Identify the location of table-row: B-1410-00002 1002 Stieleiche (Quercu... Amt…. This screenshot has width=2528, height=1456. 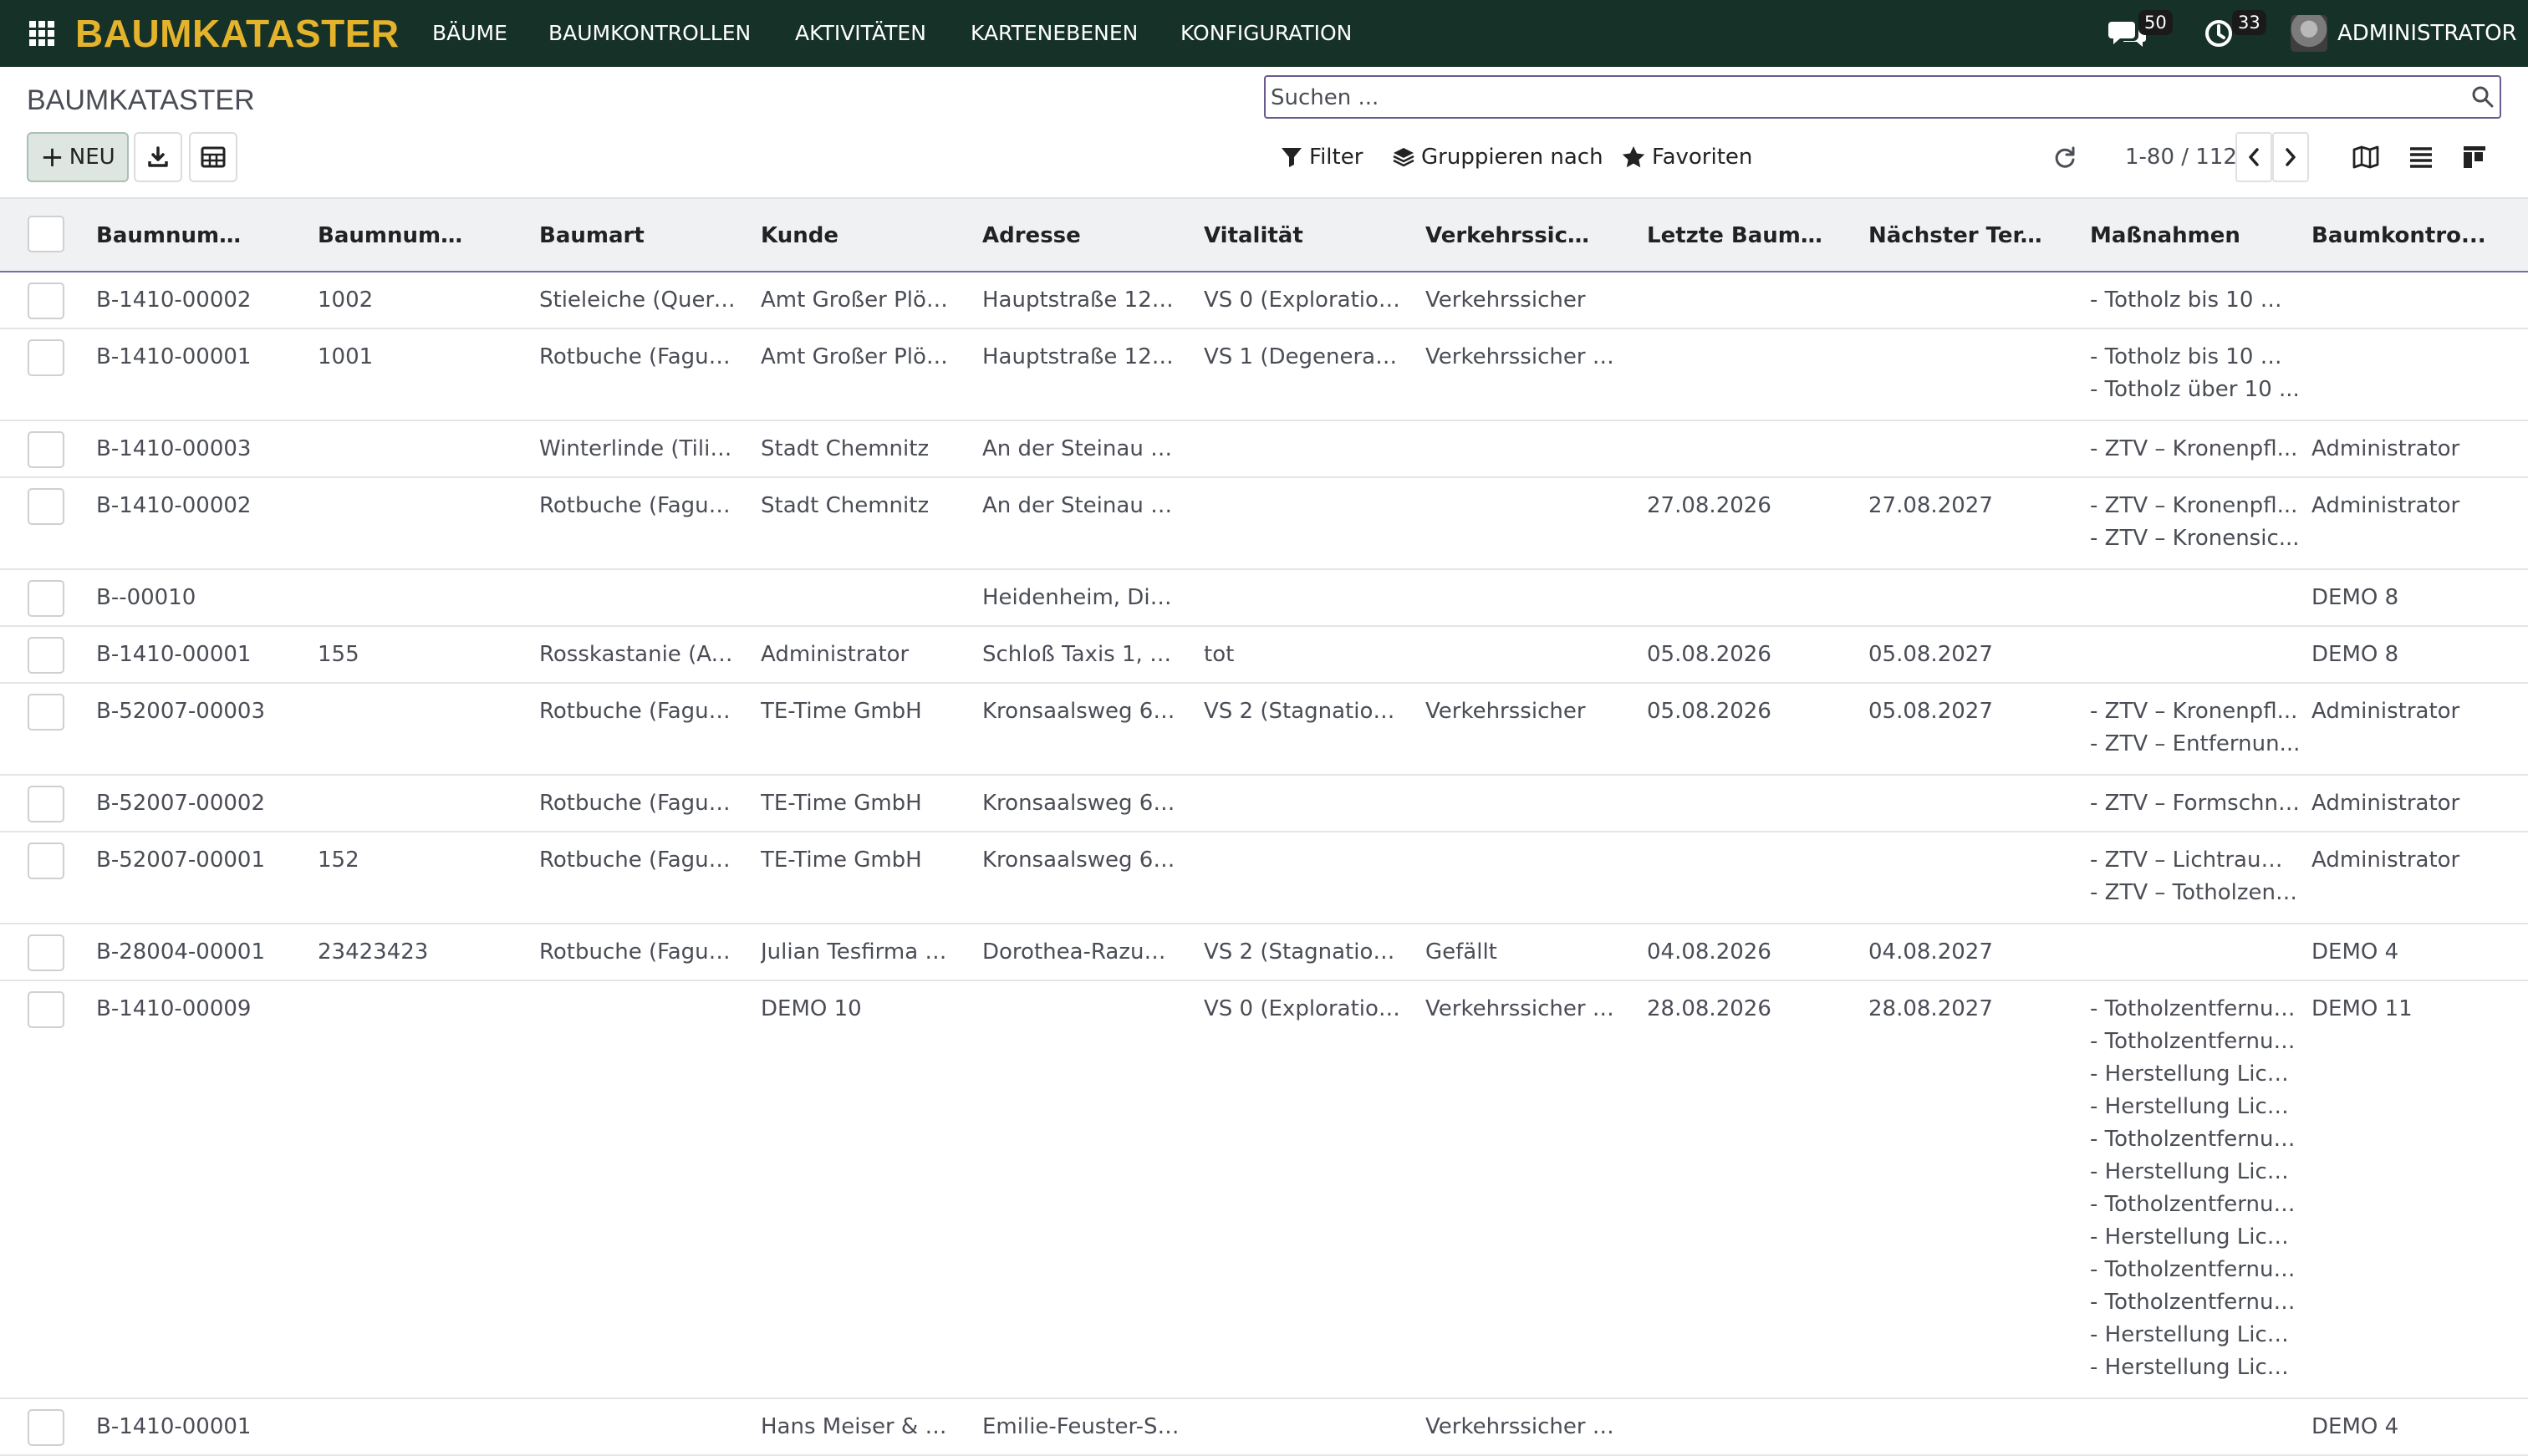
(1264, 300).